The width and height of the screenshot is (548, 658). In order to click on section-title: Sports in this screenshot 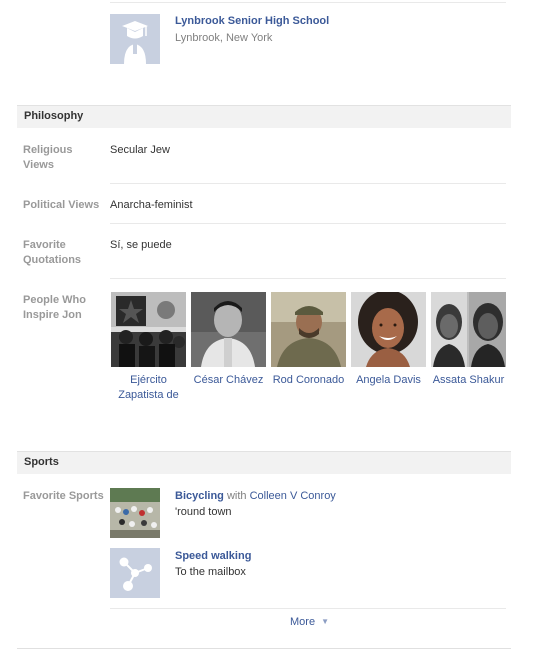, I will do `click(41, 462)`.